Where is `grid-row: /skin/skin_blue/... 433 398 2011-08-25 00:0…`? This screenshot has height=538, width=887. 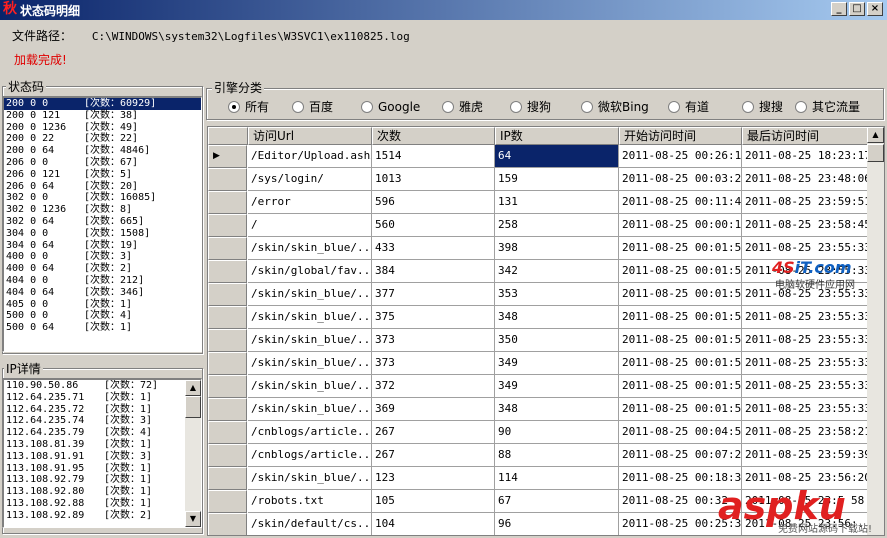 grid-row: /skin/skin_blue/... 433 398 2011-08-25 00:0… is located at coordinates (546, 248).